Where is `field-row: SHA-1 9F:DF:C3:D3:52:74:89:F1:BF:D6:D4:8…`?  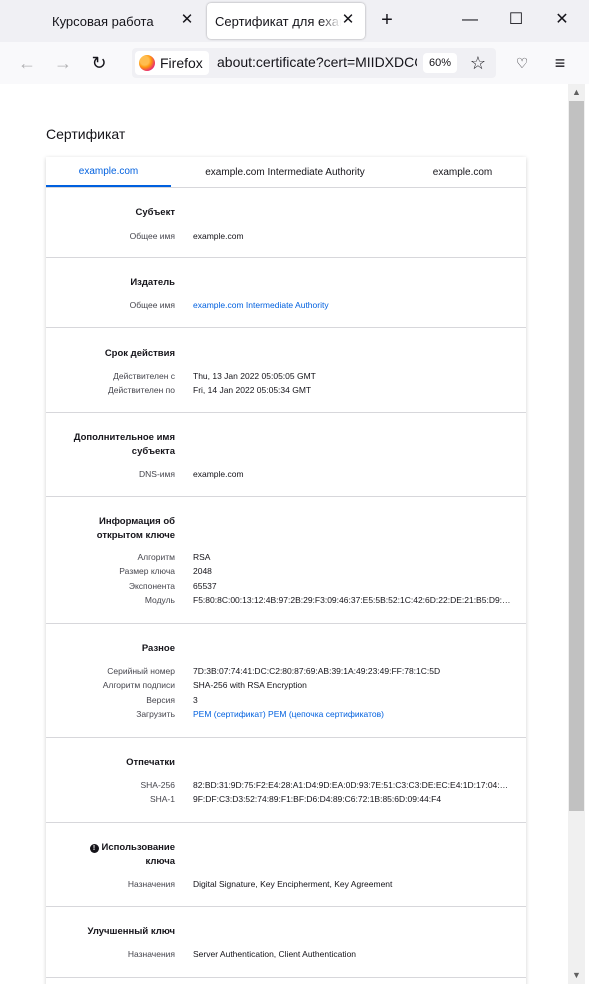 field-row: SHA-1 9F:DF:C3:D3:52:74:89:F1:BF:D6:D4:8… is located at coordinates (286, 799).